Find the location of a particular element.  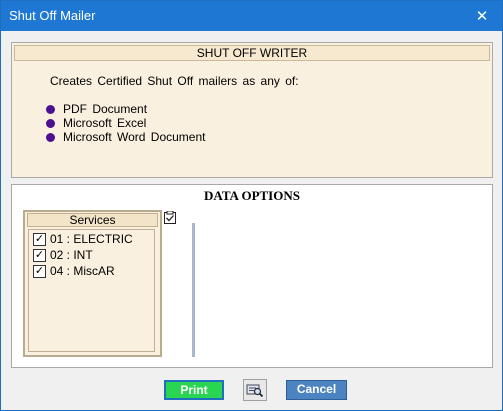

print-preview-icon is located at coordinates (255, 391).